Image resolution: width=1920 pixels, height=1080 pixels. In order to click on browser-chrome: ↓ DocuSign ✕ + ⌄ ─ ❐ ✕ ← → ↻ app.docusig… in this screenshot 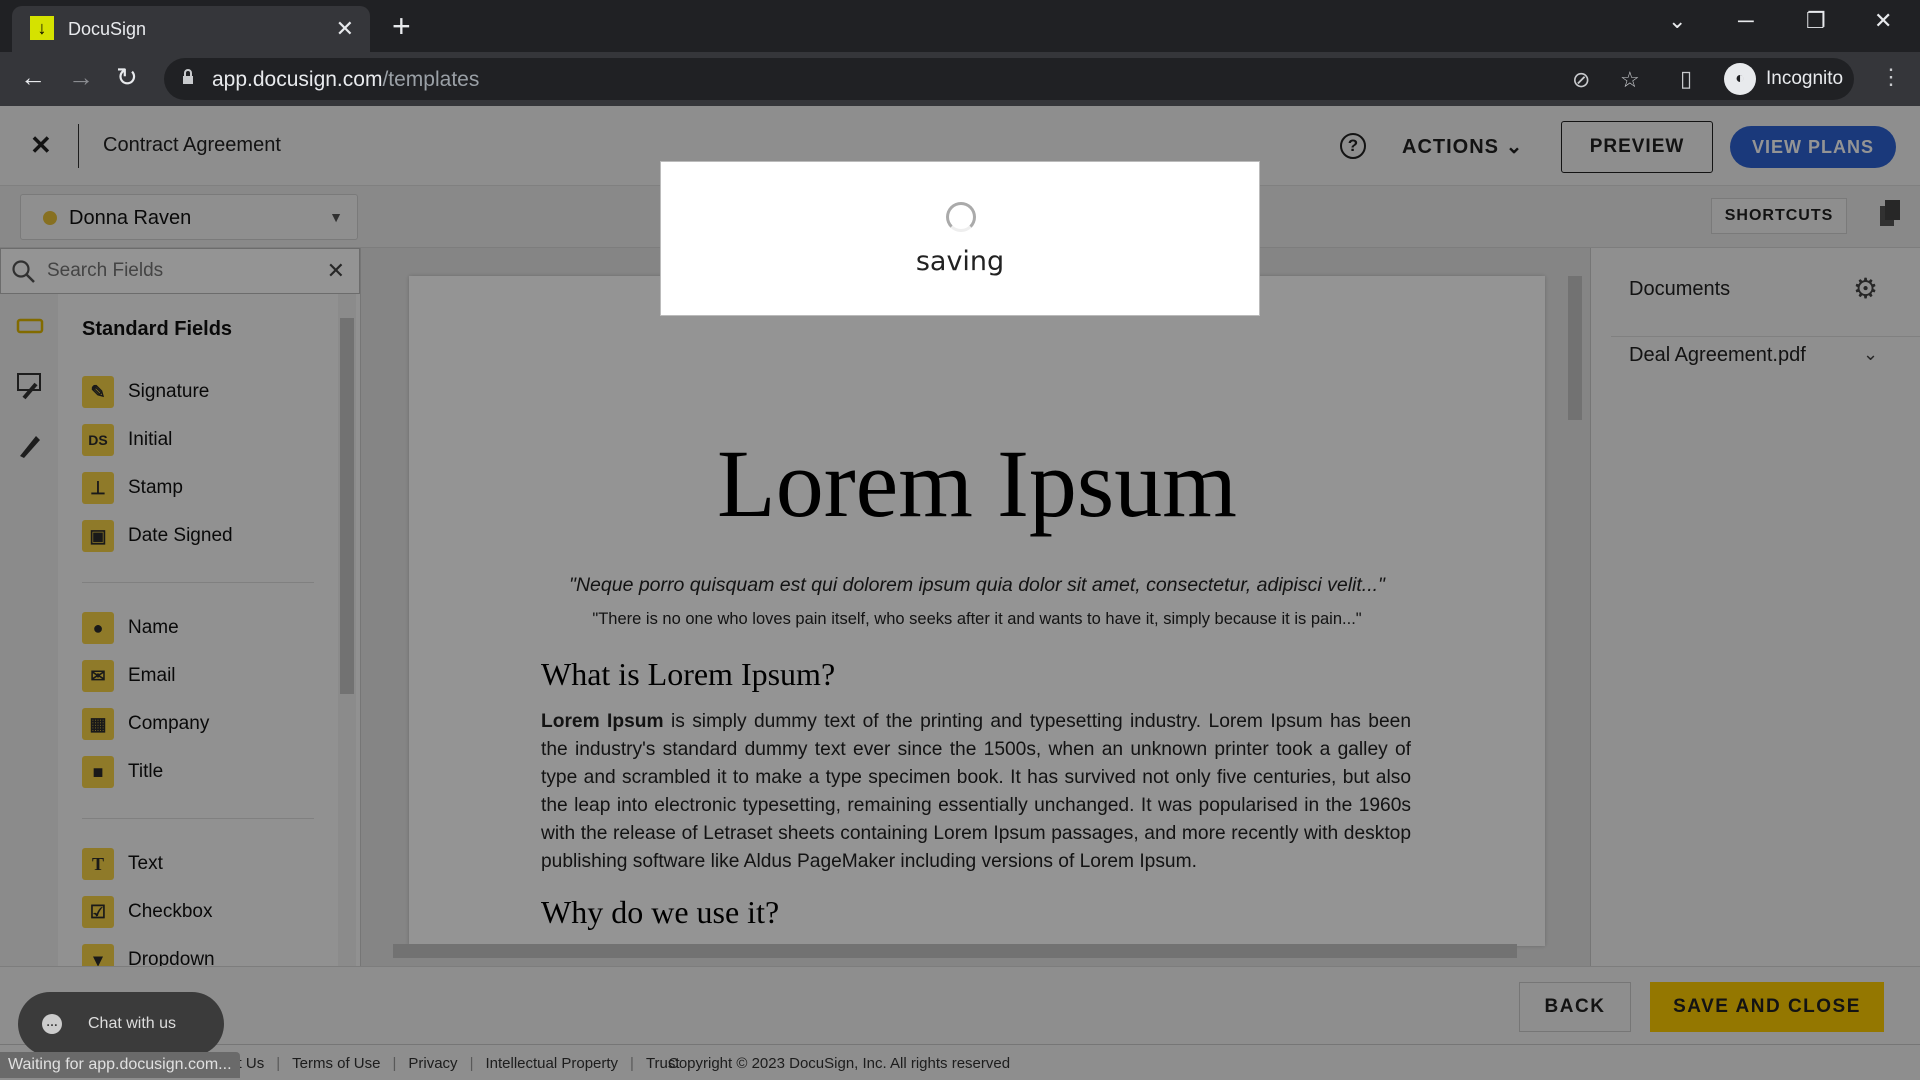, I will do `click(960, 53)`.